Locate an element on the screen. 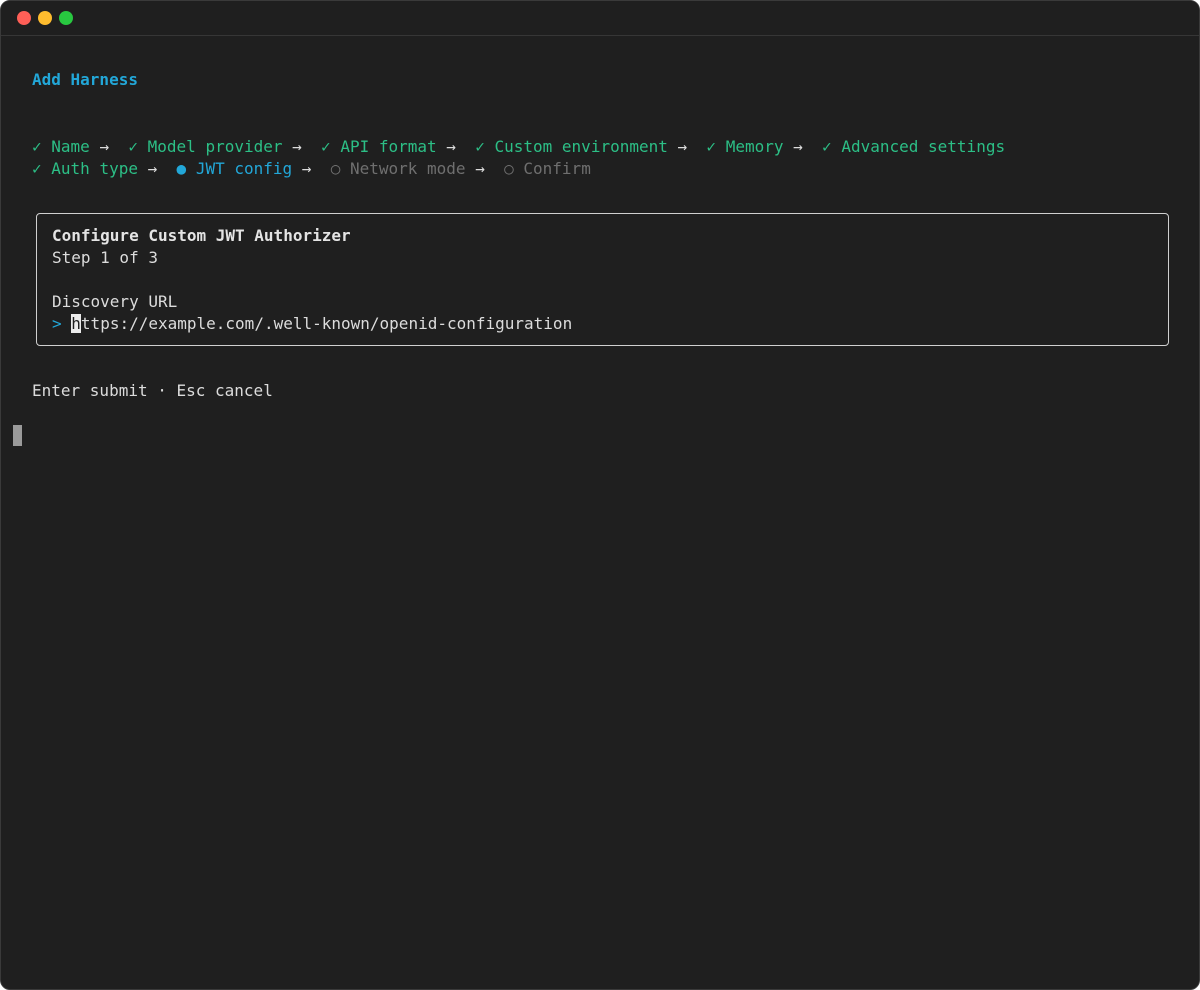 The image size is (1200, 990). step-network-mode: ○ Network mode is located at coordinates (398, 168).